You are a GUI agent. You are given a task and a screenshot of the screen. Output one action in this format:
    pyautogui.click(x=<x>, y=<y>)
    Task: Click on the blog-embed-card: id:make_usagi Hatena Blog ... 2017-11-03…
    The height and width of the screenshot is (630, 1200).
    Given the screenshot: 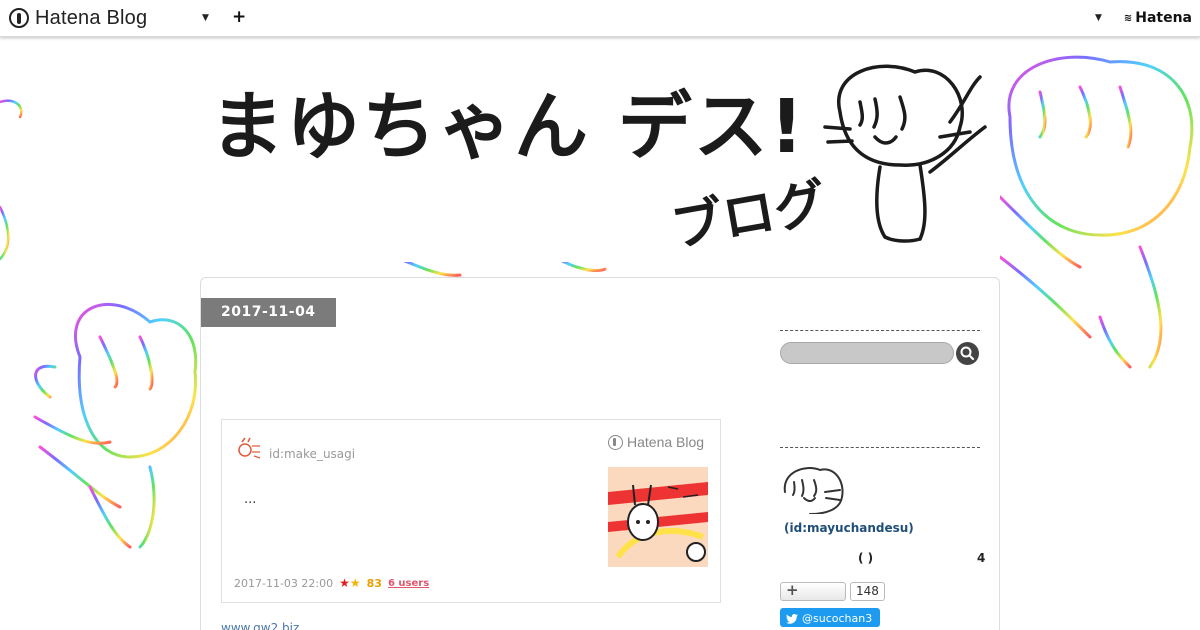 What is the action you would take?
    pyautogui.click(x=471, y=511)
    